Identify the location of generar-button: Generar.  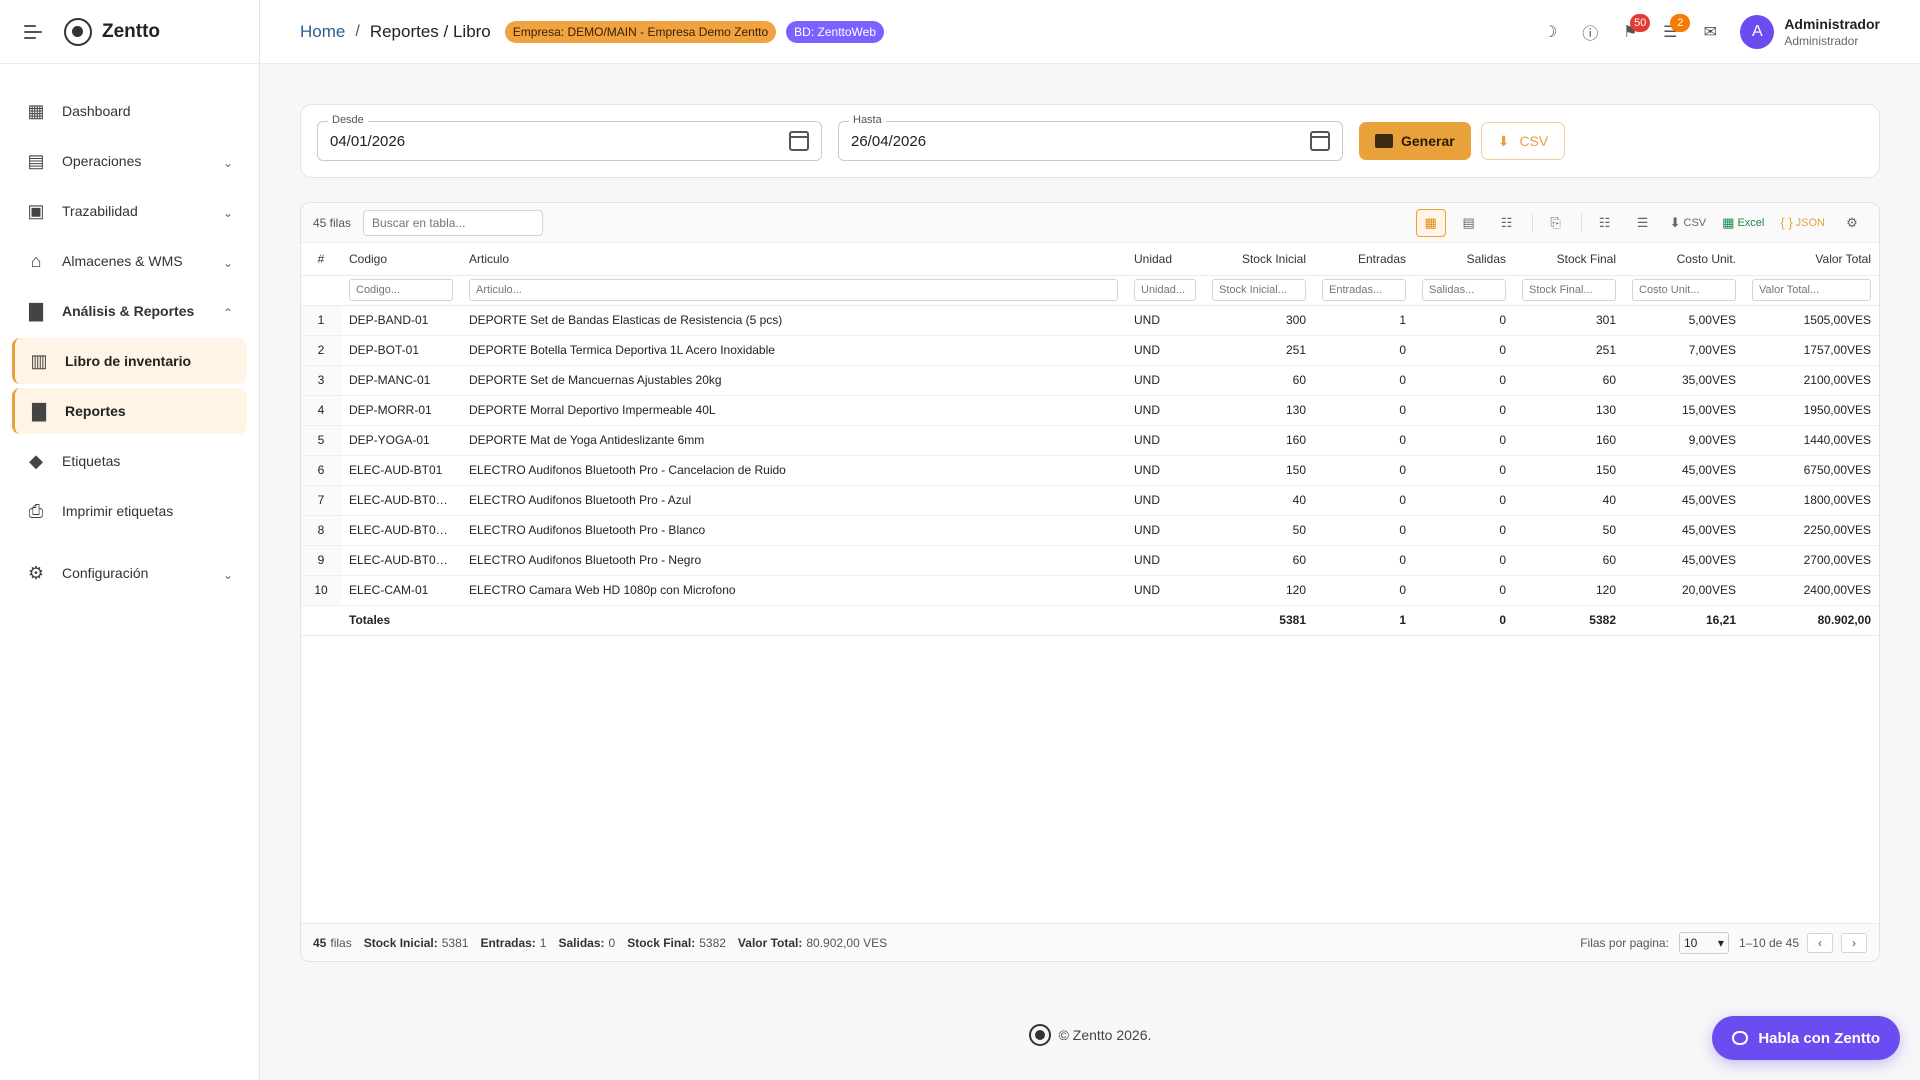
(1415, 141).